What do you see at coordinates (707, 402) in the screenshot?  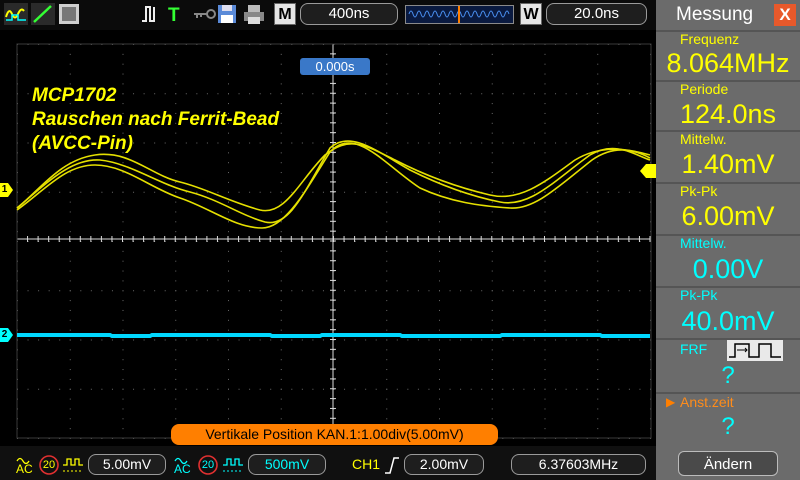 I see `measurement-label-rise-time: Anst.zeit` at bounding box center [707, 402].